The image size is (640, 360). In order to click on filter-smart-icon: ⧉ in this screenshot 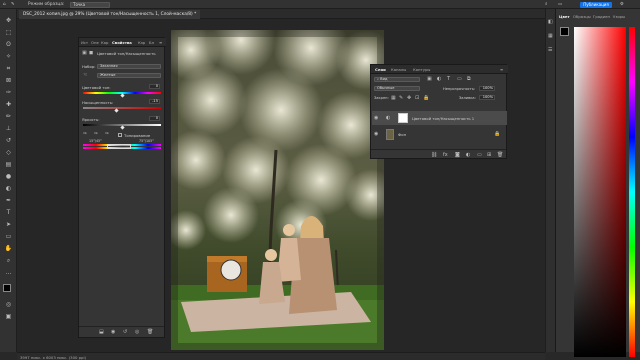, I will do `click(469, 79)`.